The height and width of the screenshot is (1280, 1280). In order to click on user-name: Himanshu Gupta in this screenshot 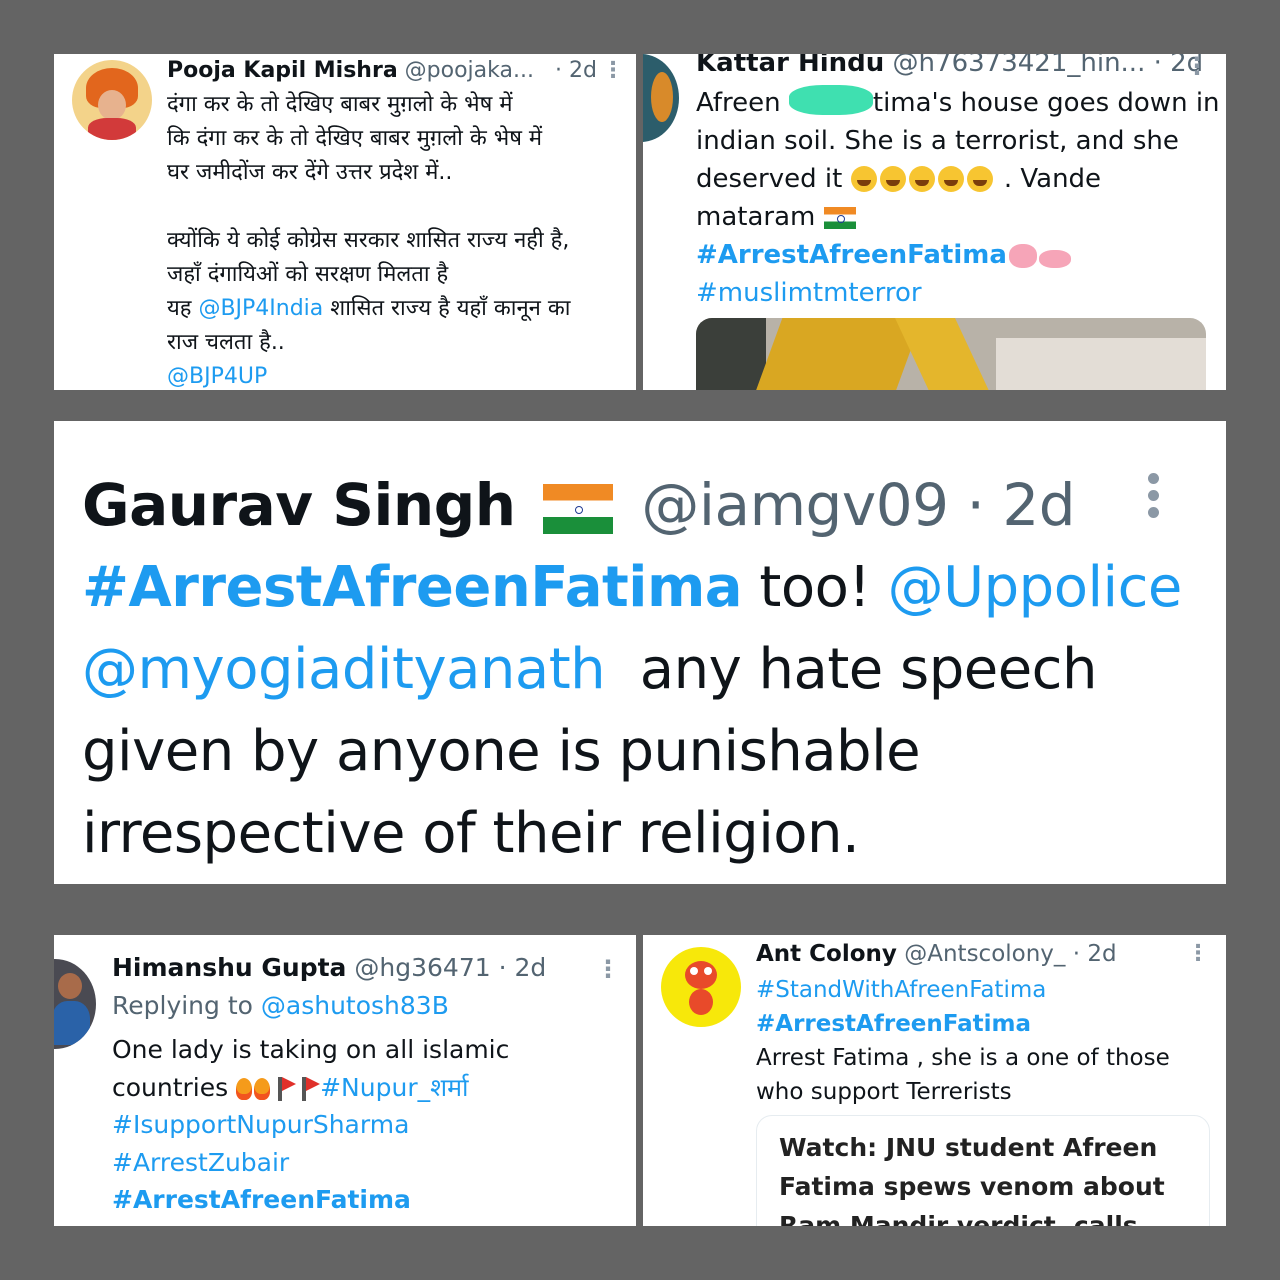, I will do `click(229, 967)`.